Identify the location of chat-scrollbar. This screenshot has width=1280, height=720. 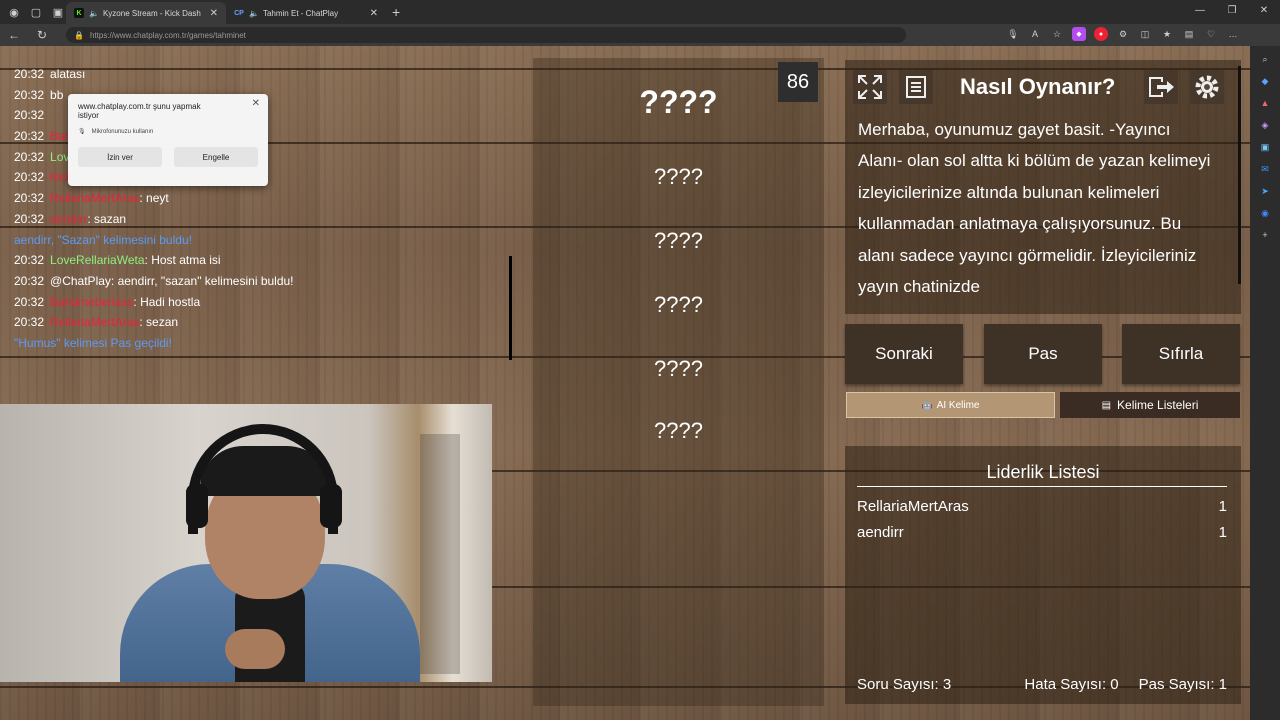
(510, 308).